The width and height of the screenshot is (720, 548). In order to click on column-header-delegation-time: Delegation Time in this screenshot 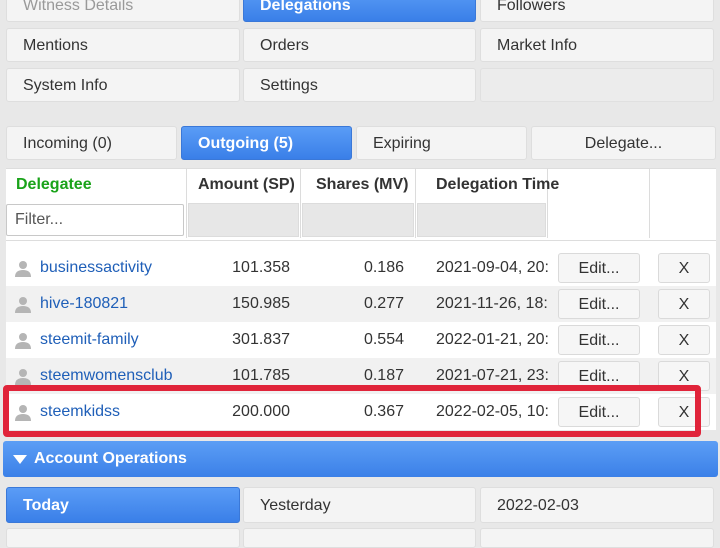, I will do `click(497, 185)`.